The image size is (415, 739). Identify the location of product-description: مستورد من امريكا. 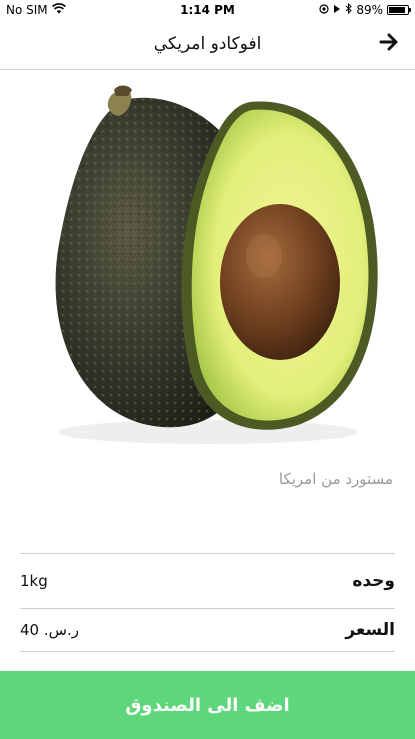
(335, 479).